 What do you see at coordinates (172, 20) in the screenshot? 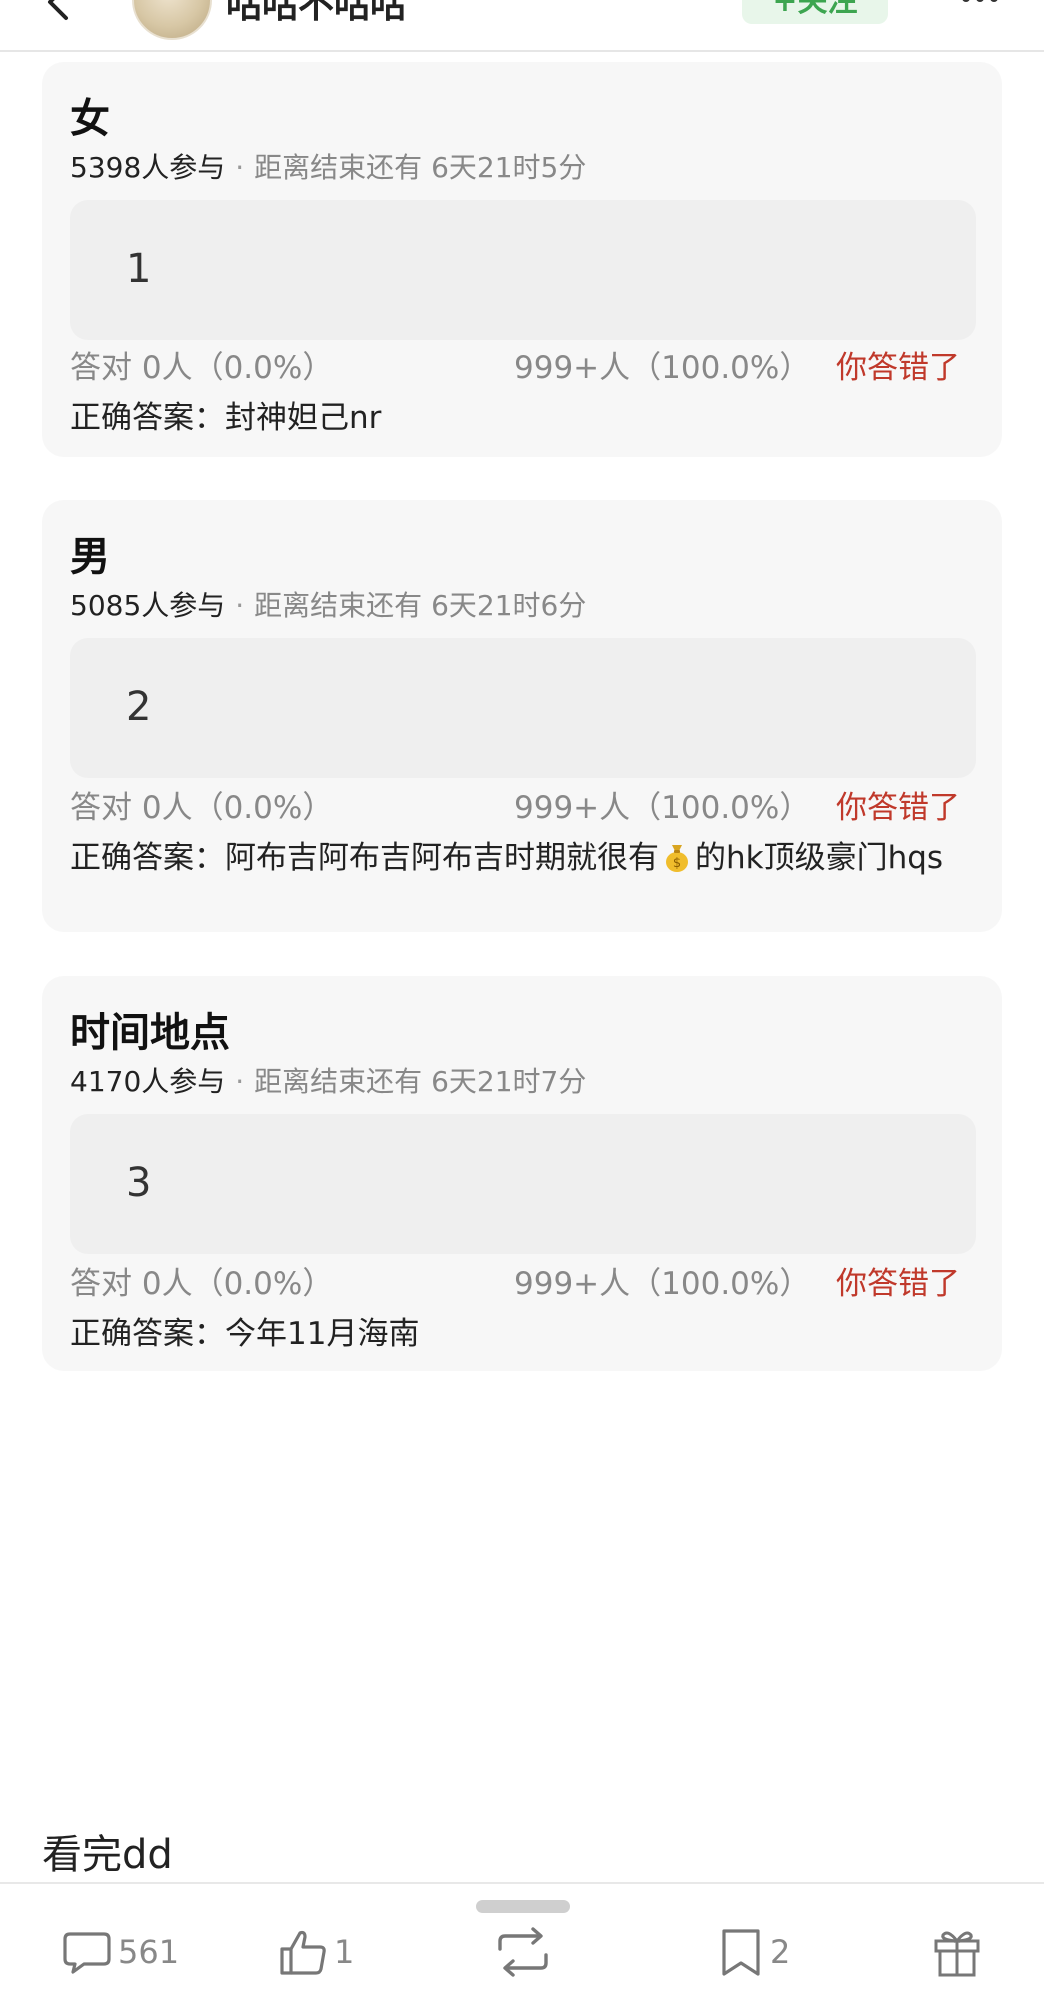
I see `avatar` at bounding box center [172, 20].